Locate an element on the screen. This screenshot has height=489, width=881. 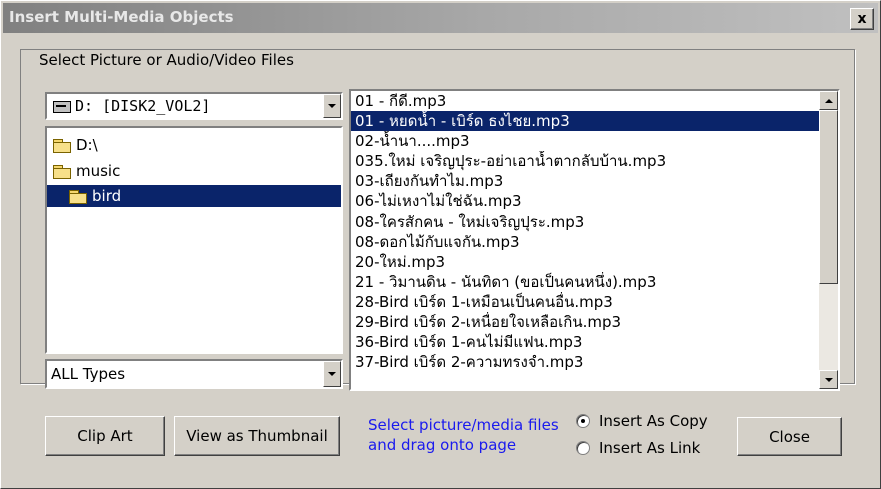
file-list-item: 02-น้ำนา....mp3 is located at coordinates (585, 141).